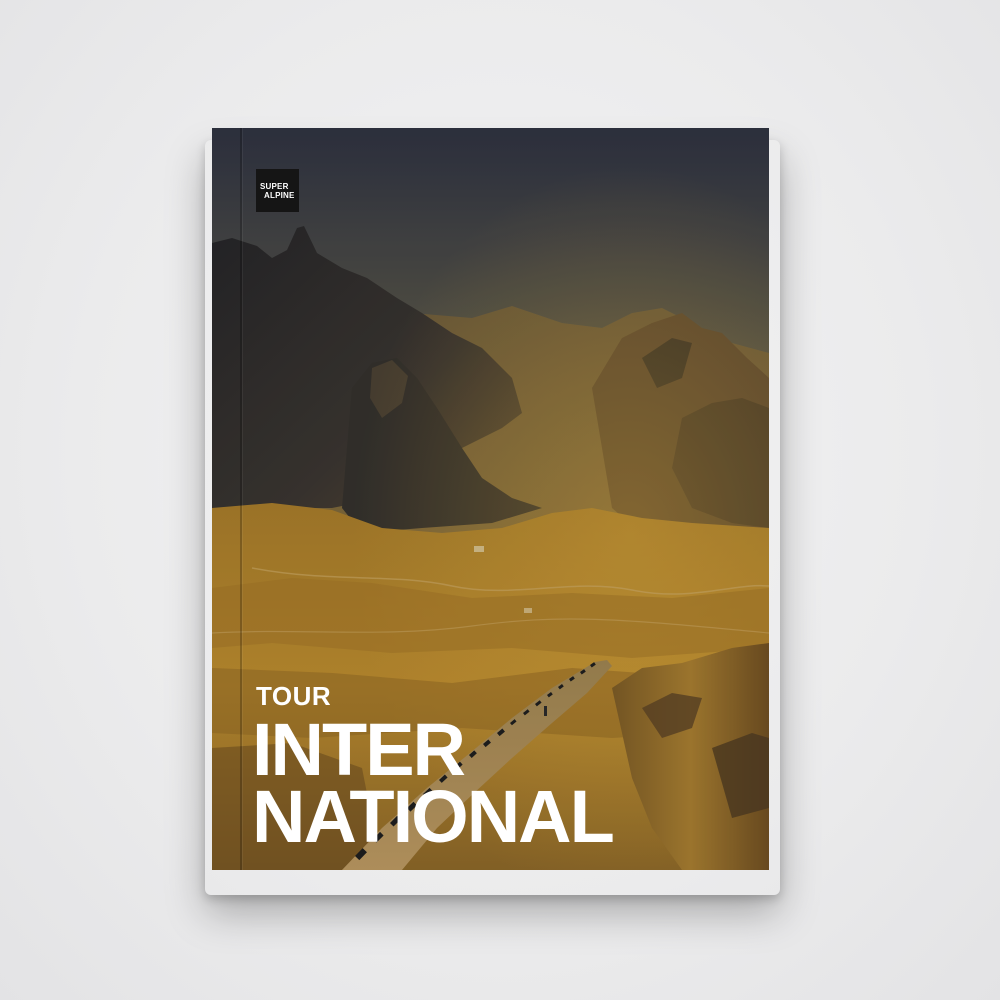 Image resolution: width=1000 pixels, height=1000 pixels. What do you see at coordinates (279, 195) in the screenshot?
I see `logo-text-line2: ALPINE` at bounding box center [279, 195].